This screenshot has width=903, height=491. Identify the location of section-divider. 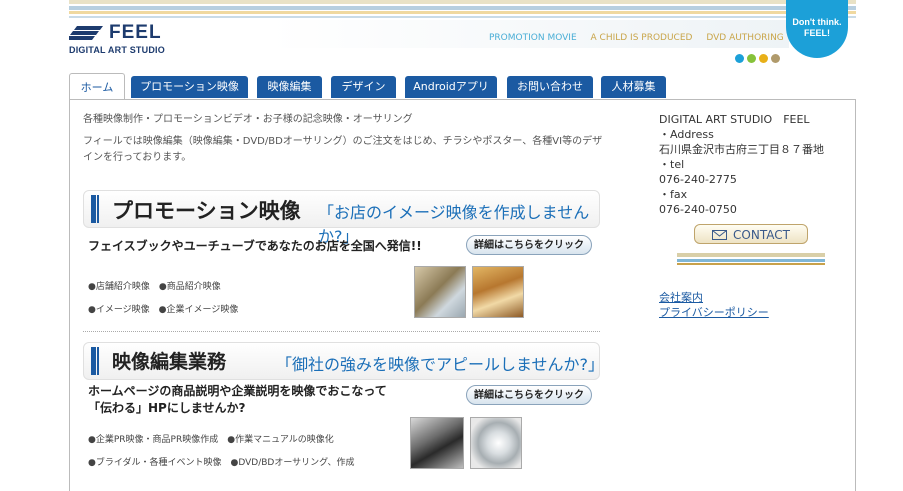
(341, 331).